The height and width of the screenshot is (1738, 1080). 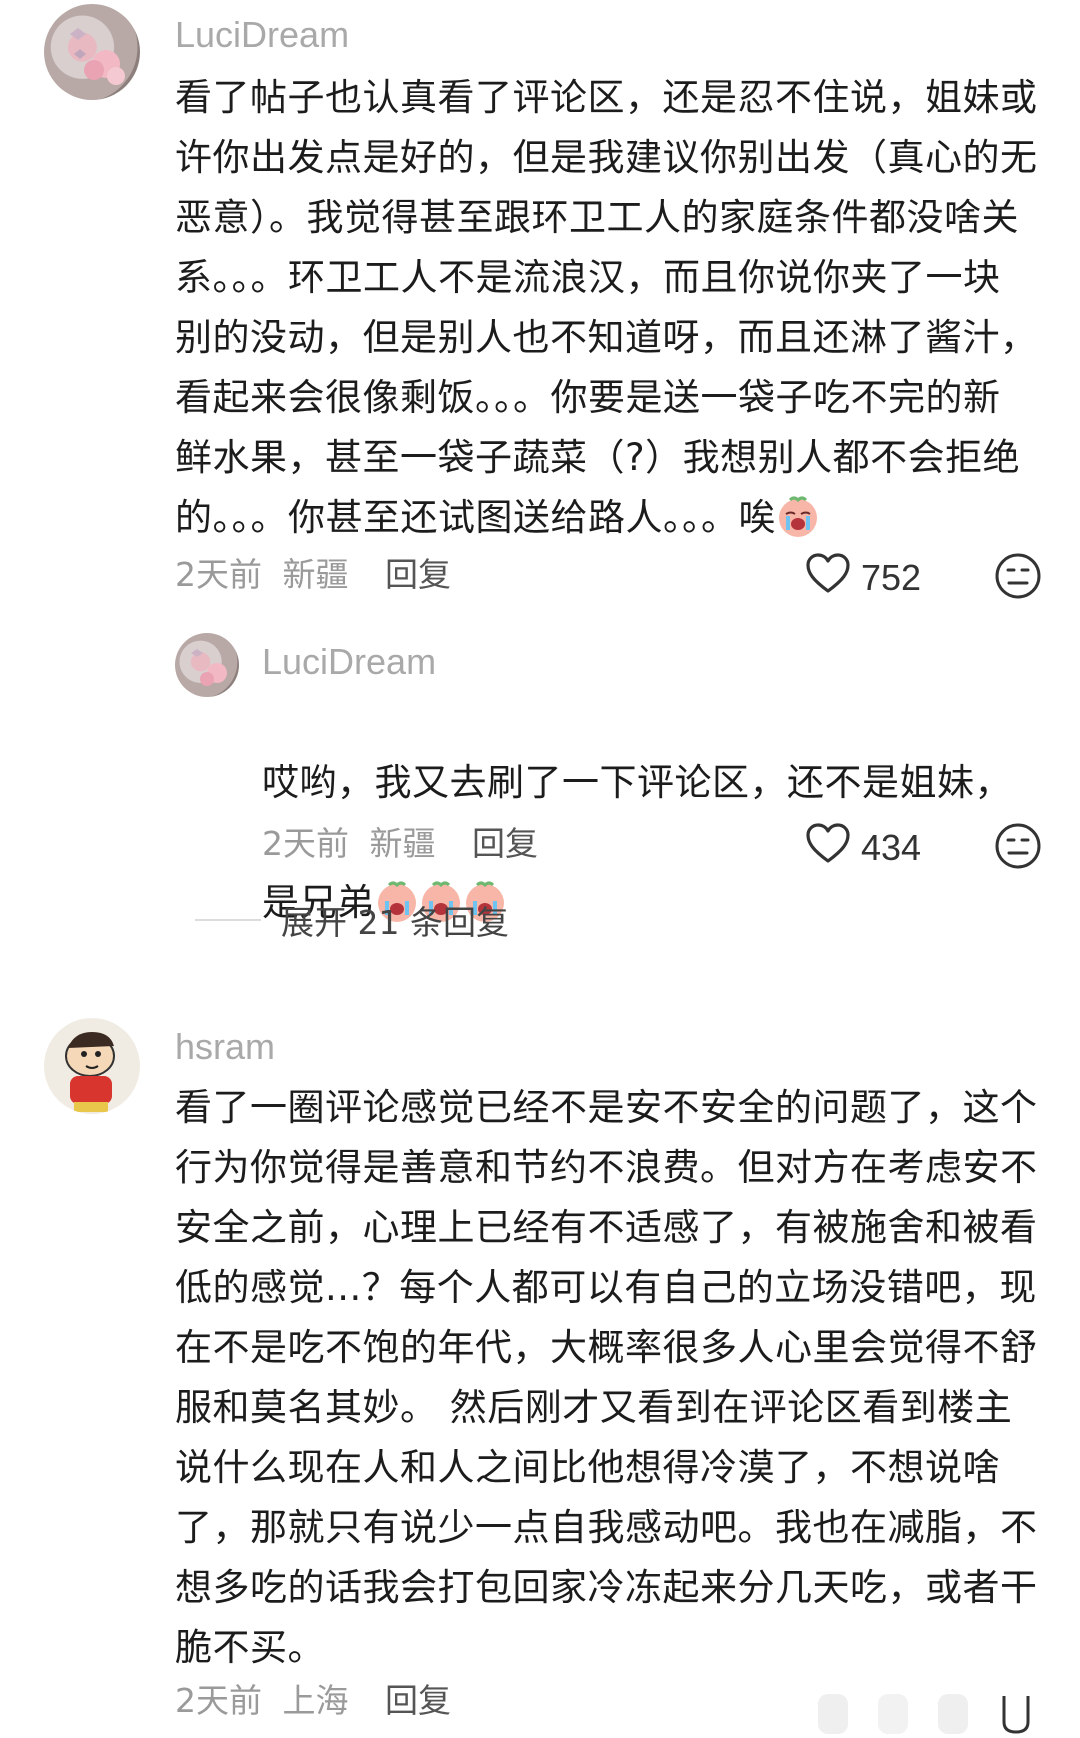 What do you see at coordinates (637, 782) in the screenshot?
I see `comment-text-line-1: 哎哟，我又去刷了一下评论区，还不是姐妹，` at bounding box center [637, 782].